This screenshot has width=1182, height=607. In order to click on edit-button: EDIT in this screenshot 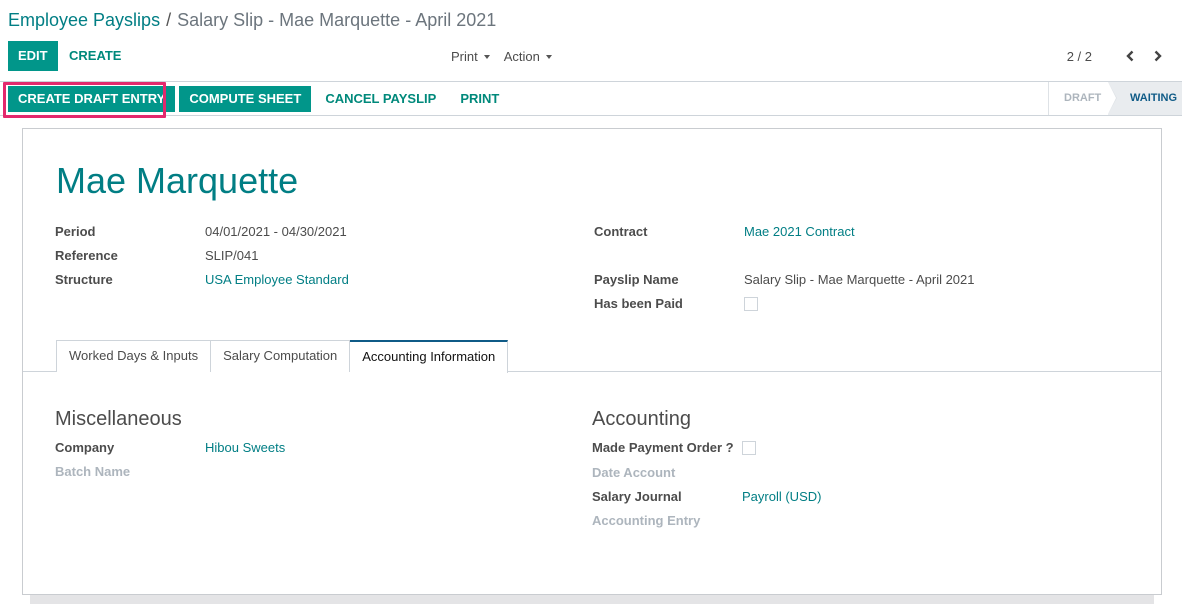, I will do `click(33, 56)`.